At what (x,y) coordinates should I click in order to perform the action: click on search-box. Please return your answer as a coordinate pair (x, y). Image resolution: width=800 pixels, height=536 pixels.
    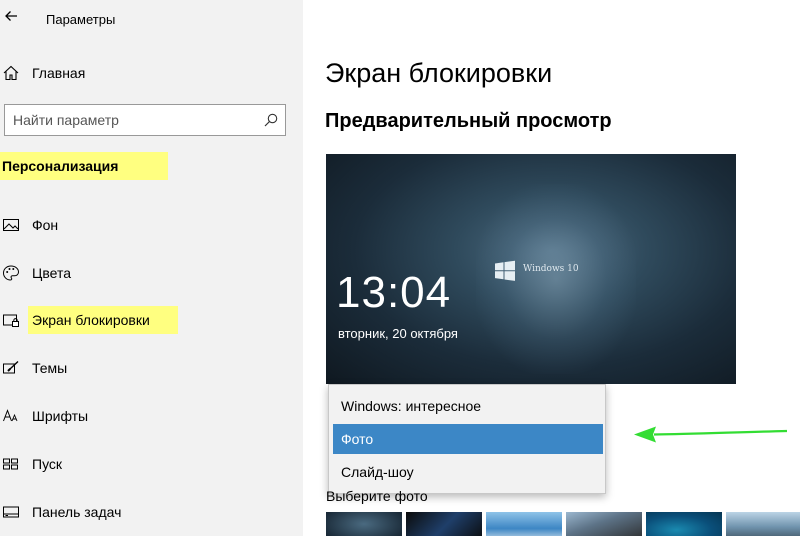
    Looking at the image, I should click on (145, 120).